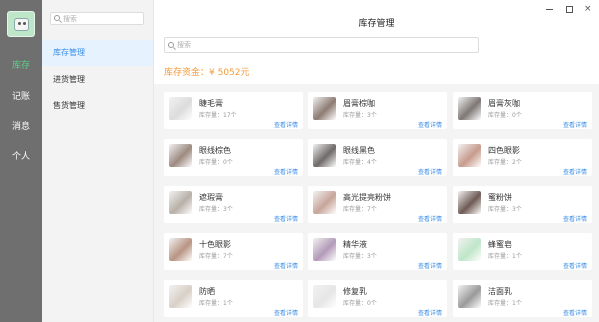  I want to click on cleanser-photo-icon, so click(469, 296).